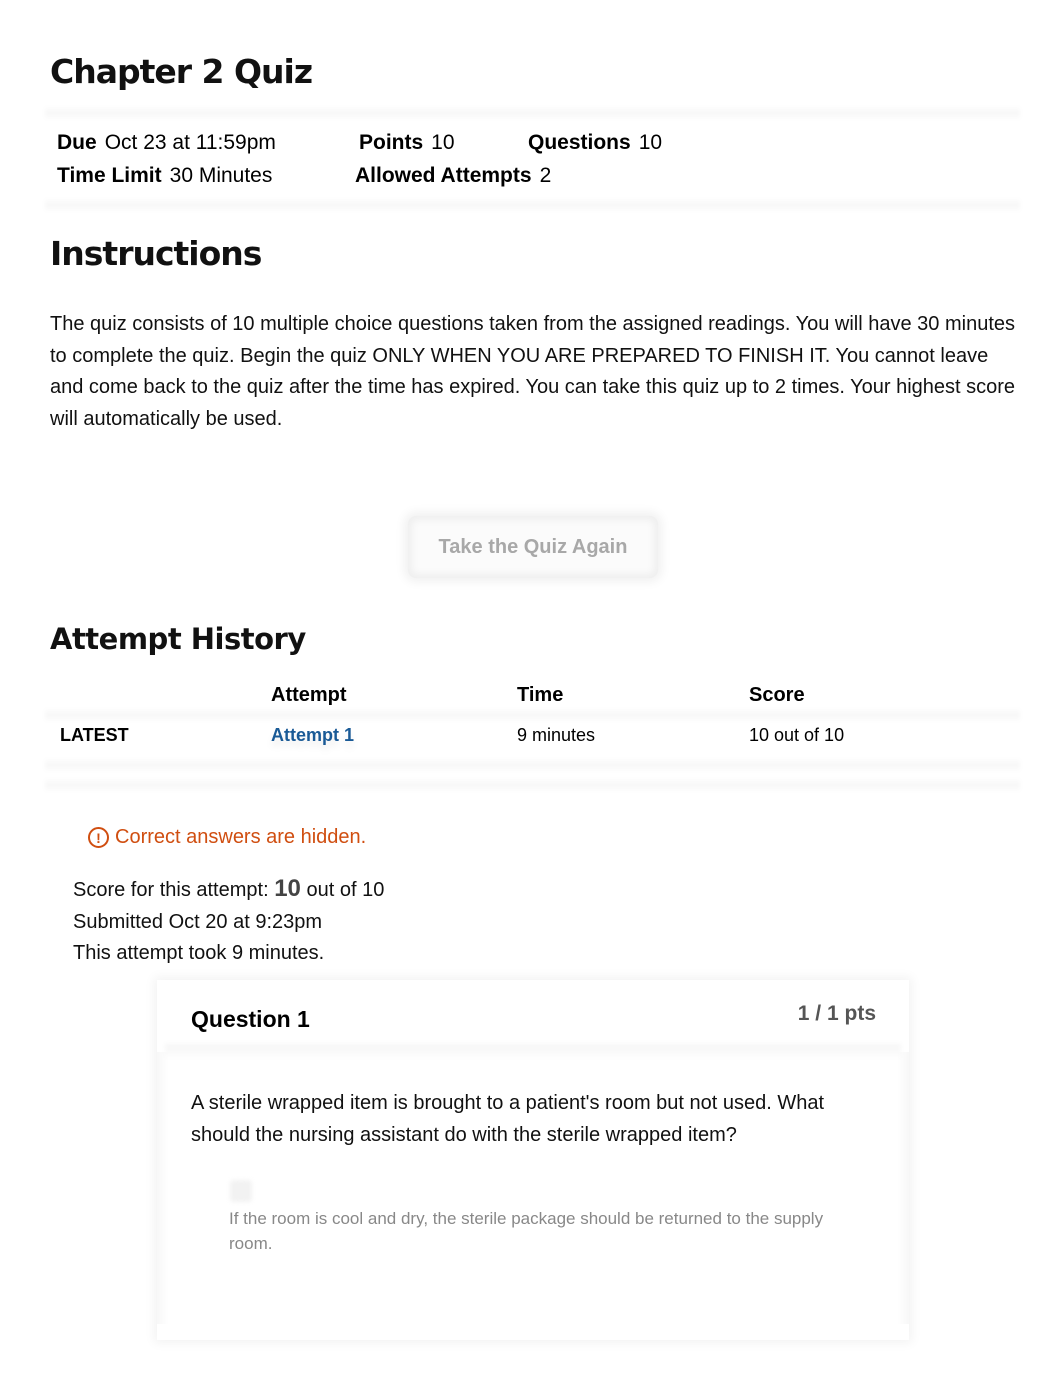 Image resolution: width=1062 pixels, height=1377 pixels. Describe the element at coordinates (556, 735) in the screenshot. I see `attempt-time: 9 minutes` at that location.